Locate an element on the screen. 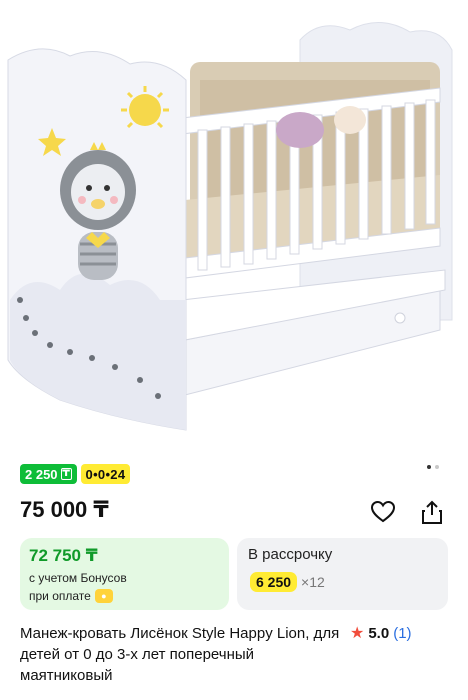 The image size is (468, 700). bonus-payment-text: при оплате is located at coordinates (60, 596).